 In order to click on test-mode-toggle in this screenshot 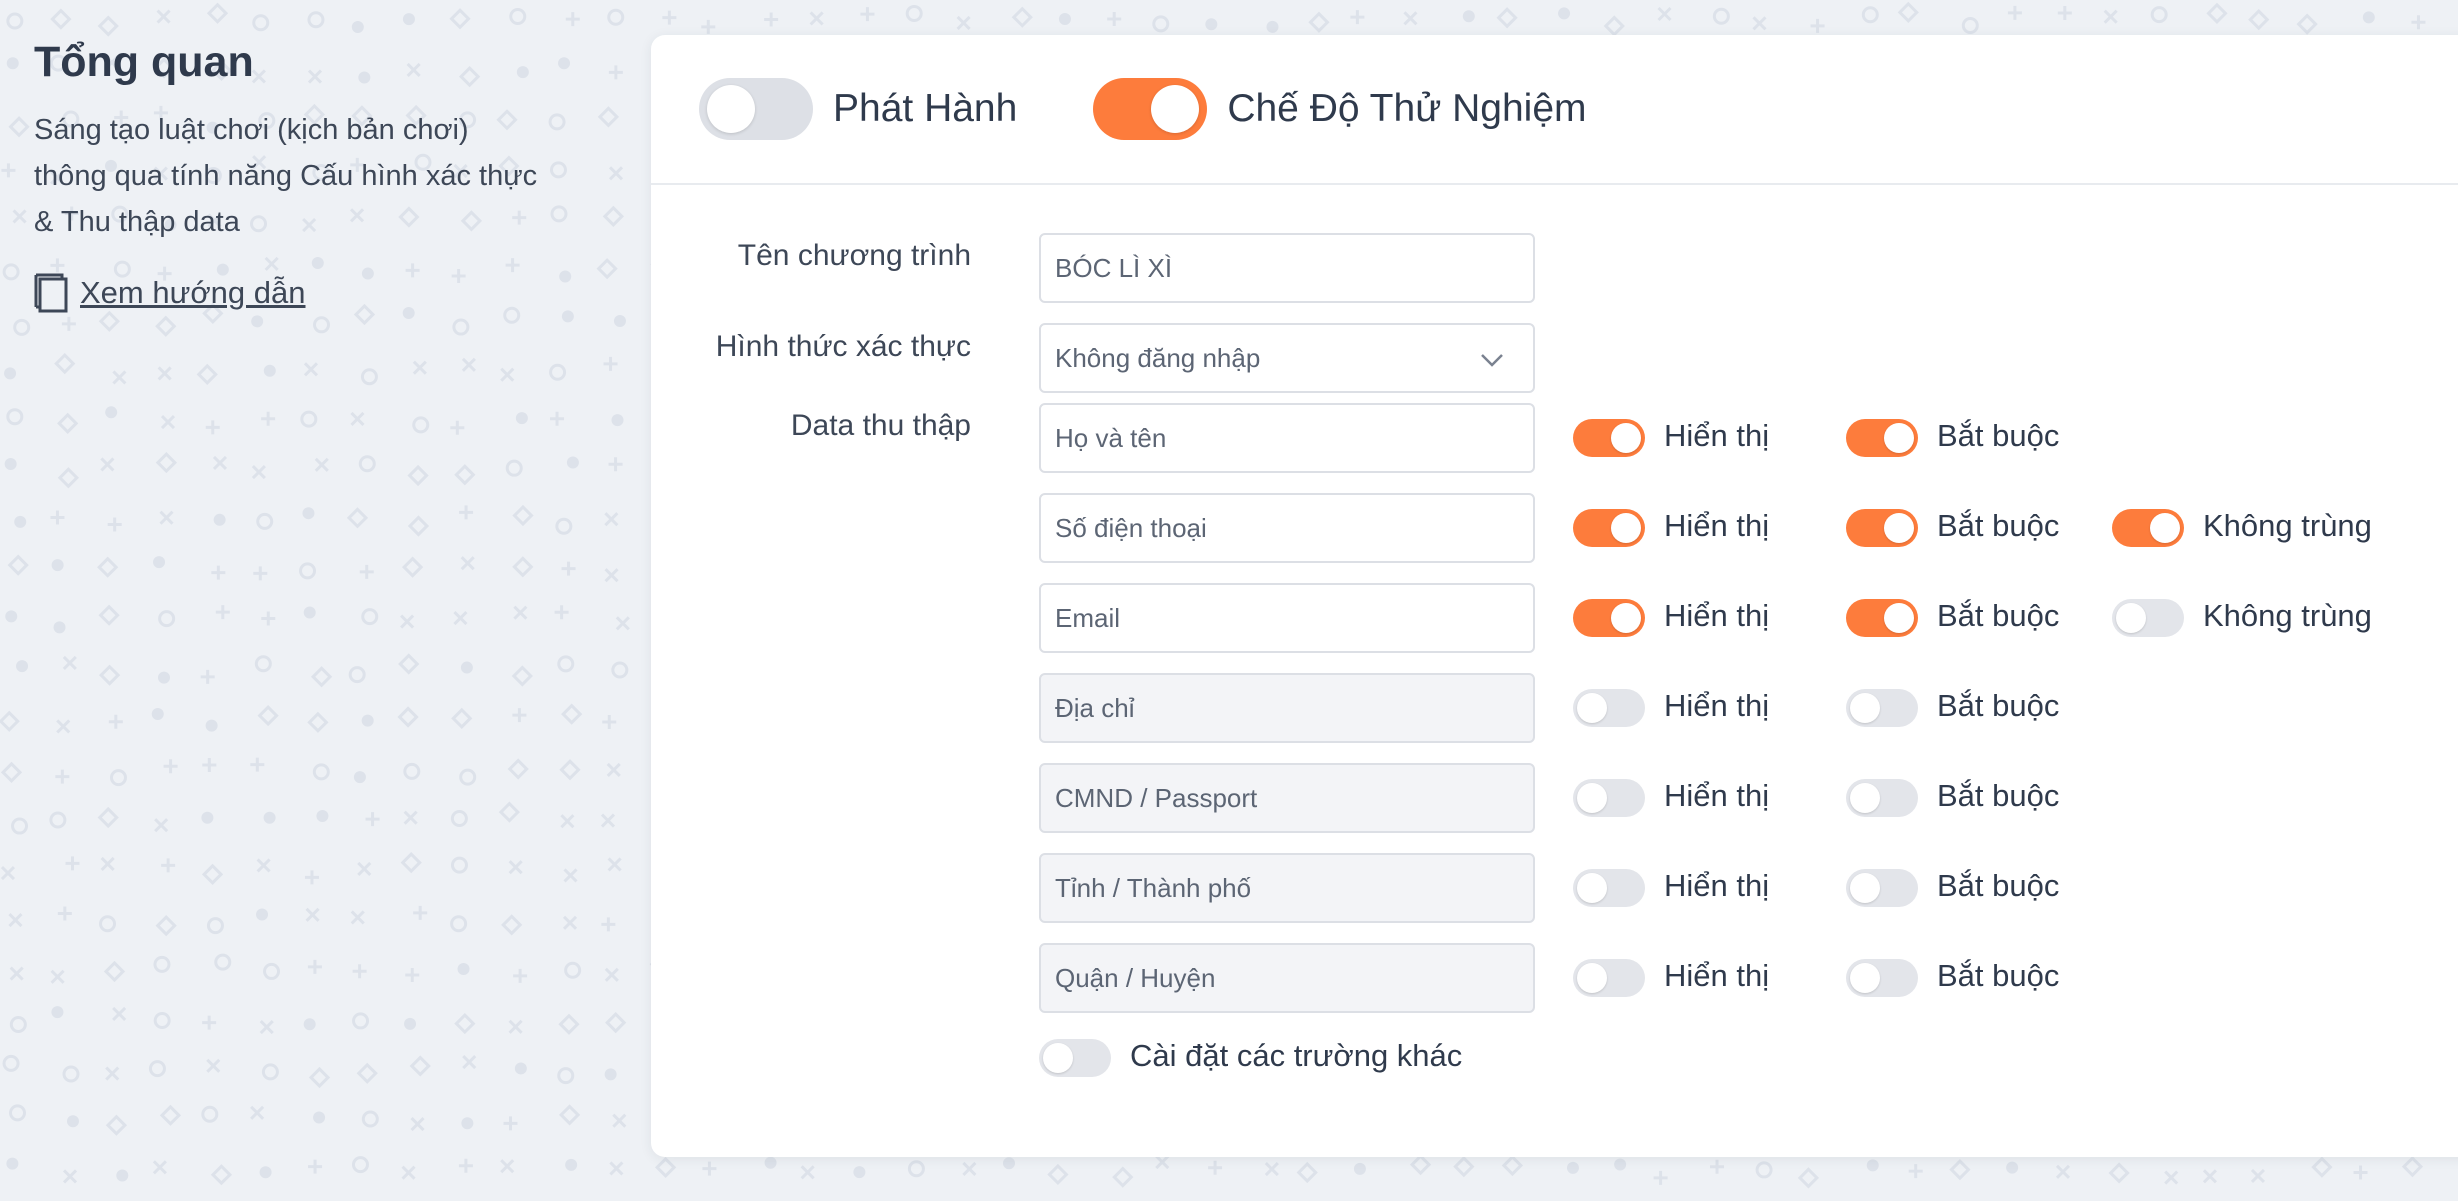, I will do `click(1150, 109)`.